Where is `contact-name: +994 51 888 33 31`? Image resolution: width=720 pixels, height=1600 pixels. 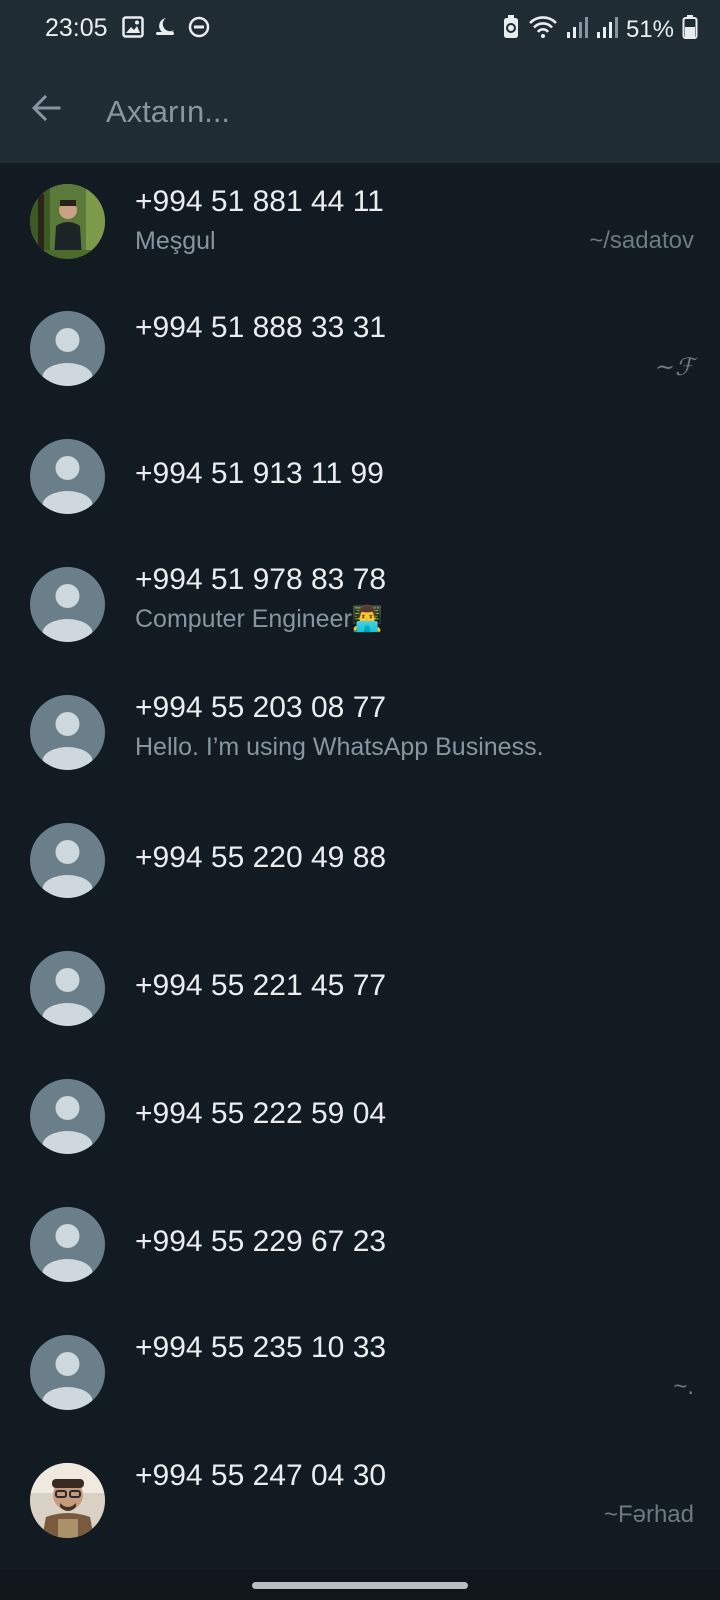 contact-name: +994 51 888 33 31 is located at coordinates (261, 327).